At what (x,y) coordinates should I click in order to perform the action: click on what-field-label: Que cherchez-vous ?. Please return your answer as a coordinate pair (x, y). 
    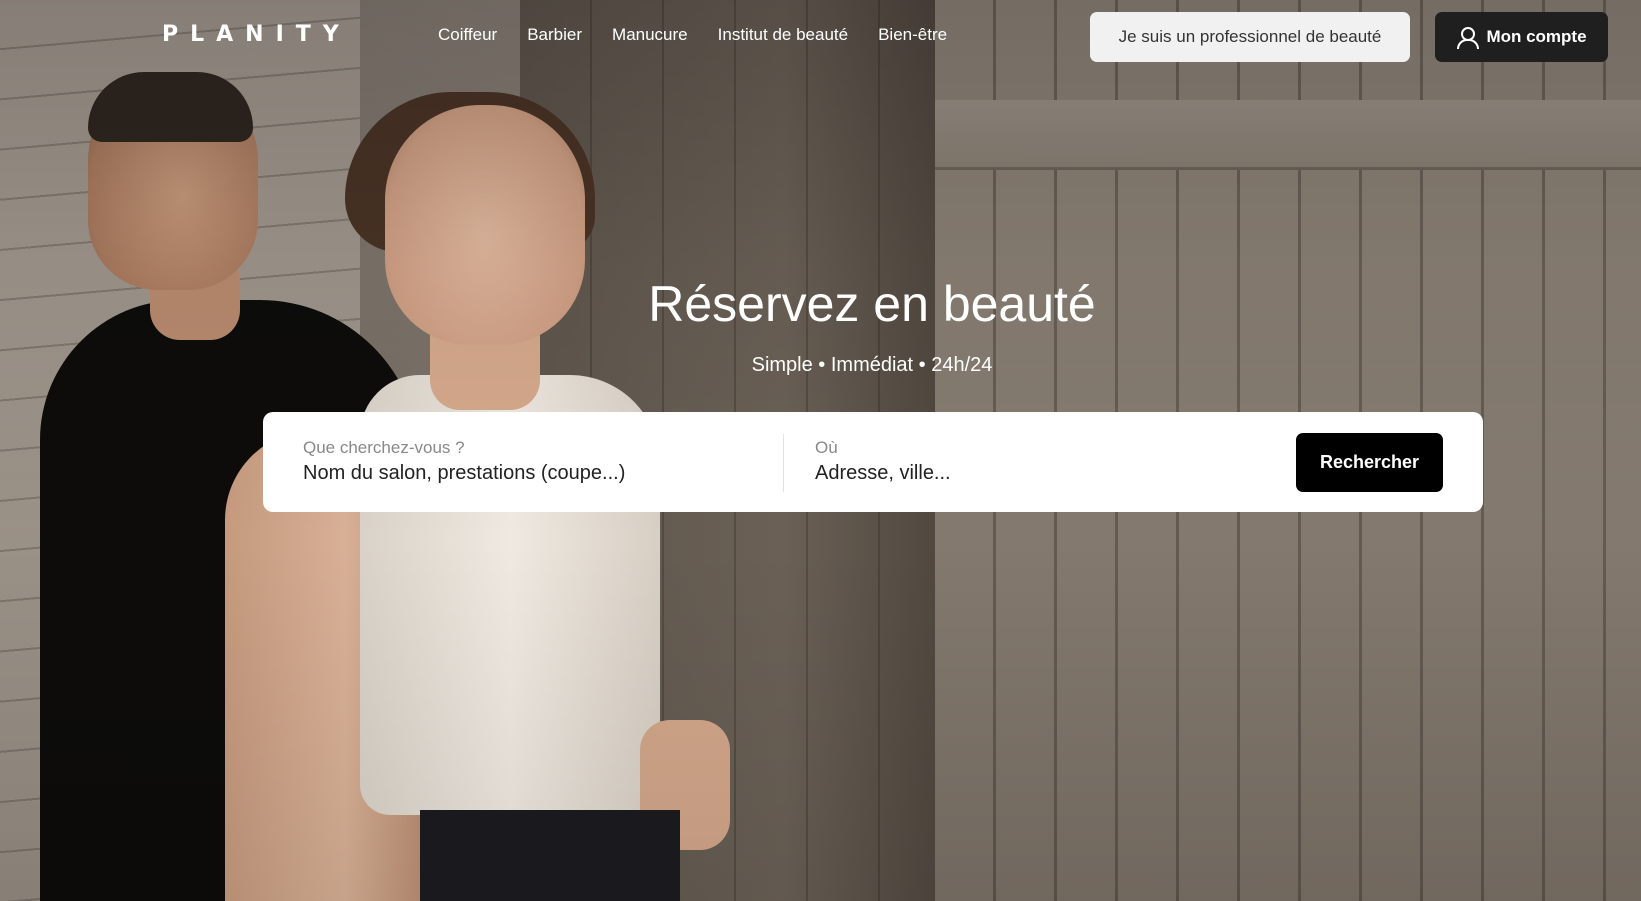
    Looking at the image, I should click on (384, 447).